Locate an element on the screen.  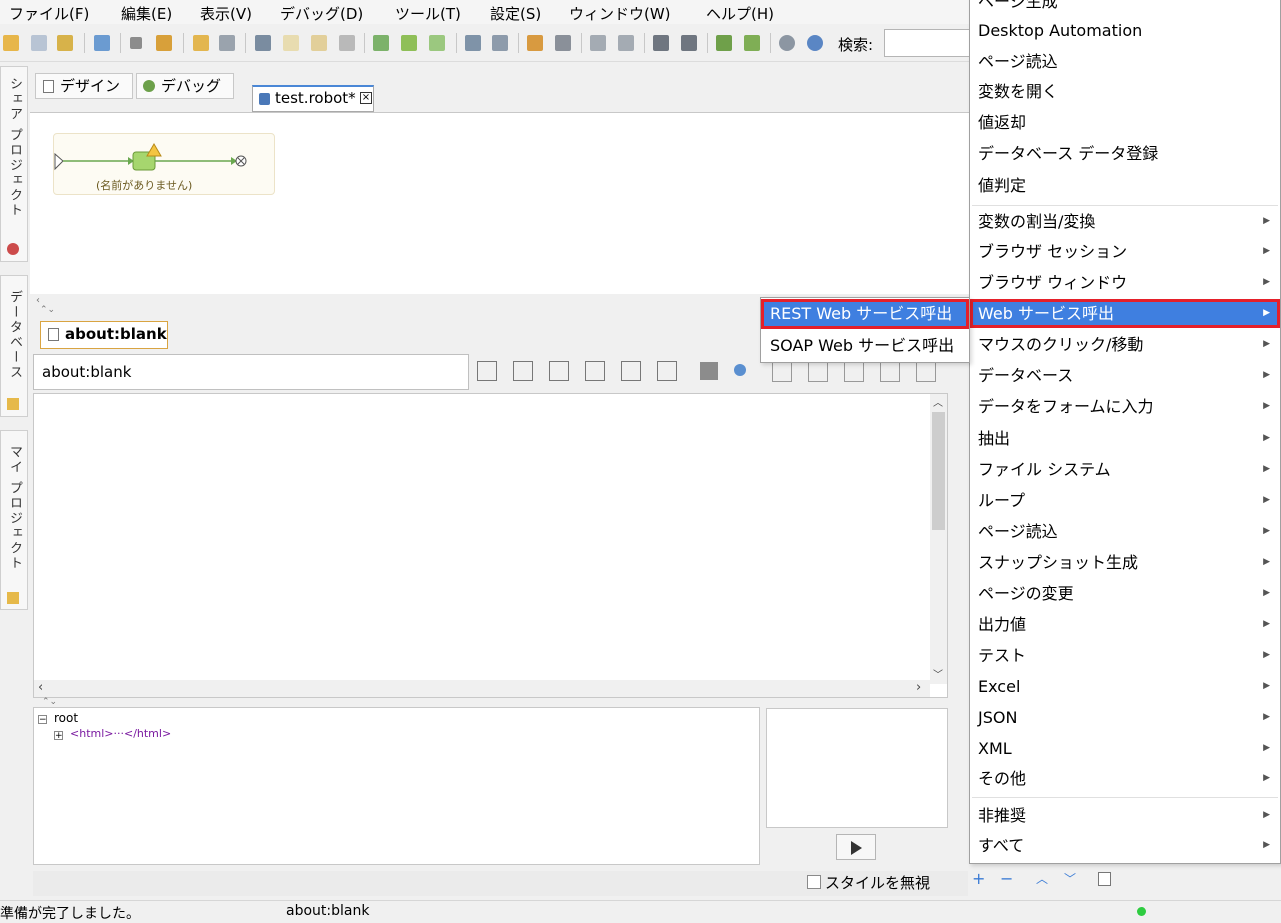
tree-expand-icon: + is located at coordinates (58, 736).